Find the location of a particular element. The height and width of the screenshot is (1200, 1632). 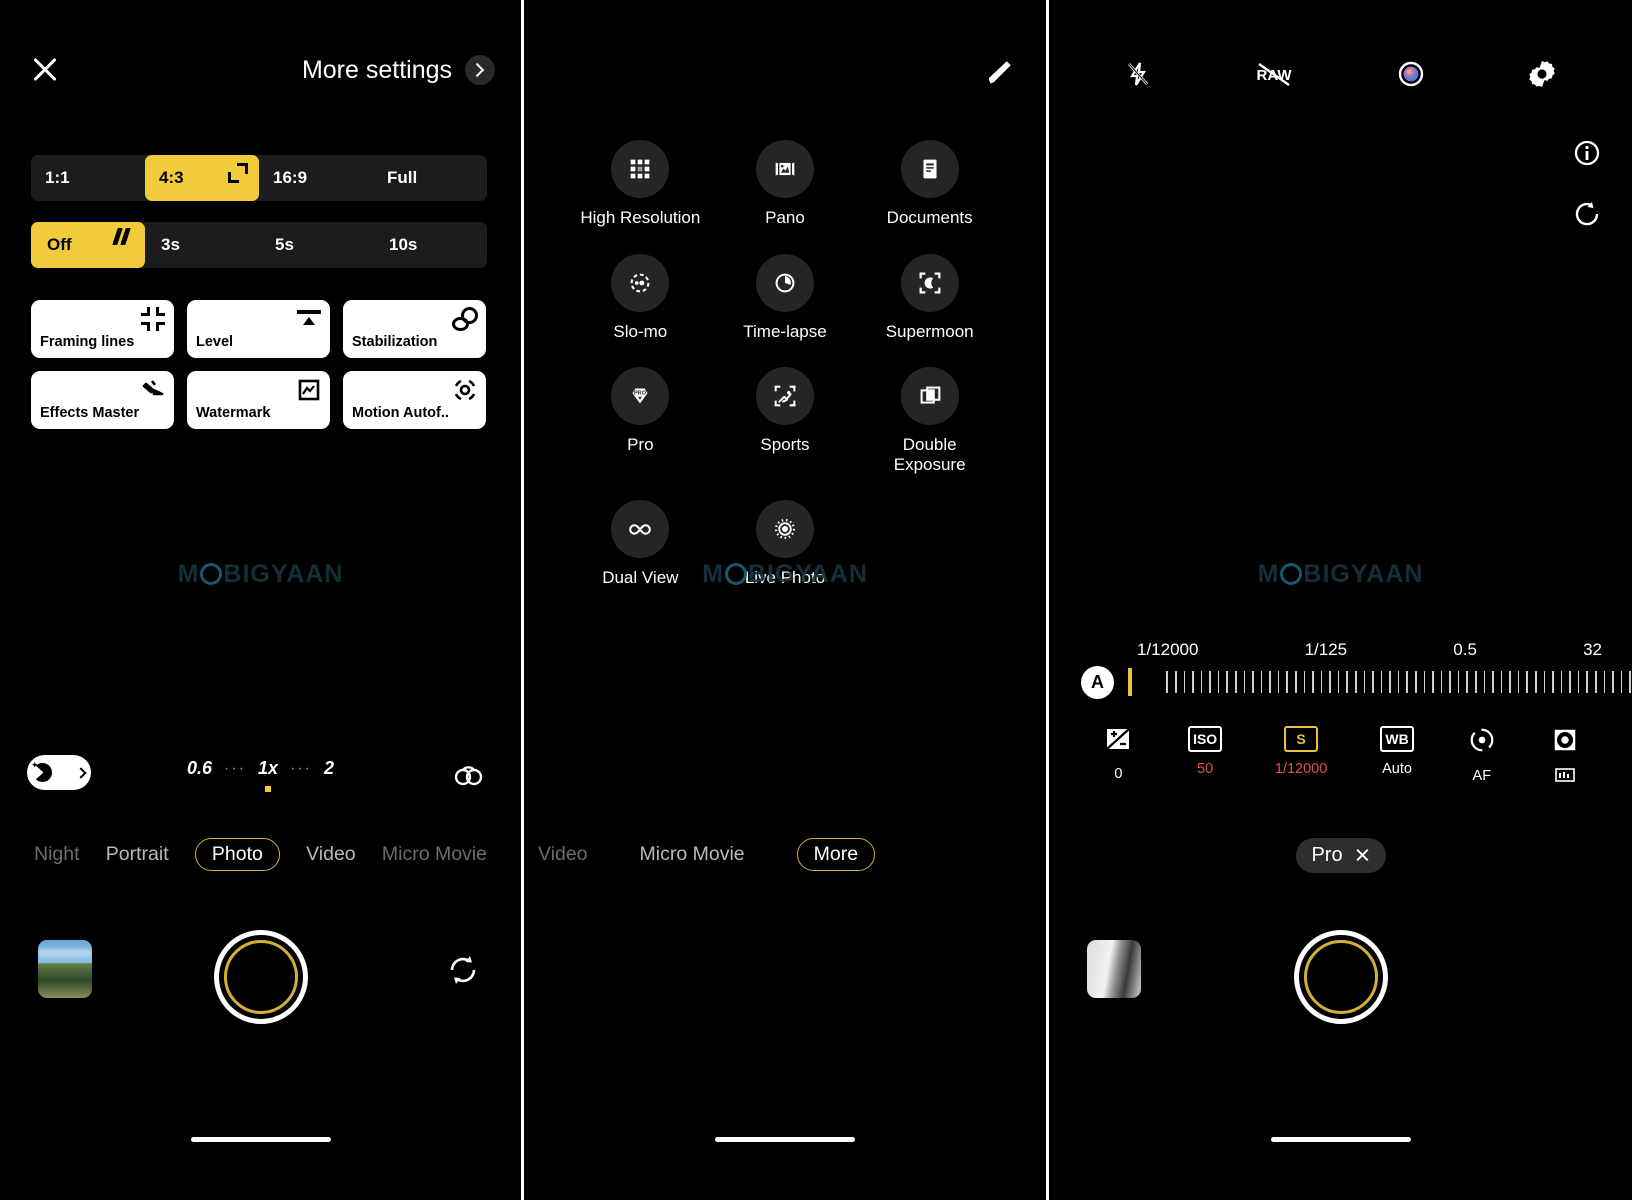

live-photo-icon is located at coordinates (784, 529).